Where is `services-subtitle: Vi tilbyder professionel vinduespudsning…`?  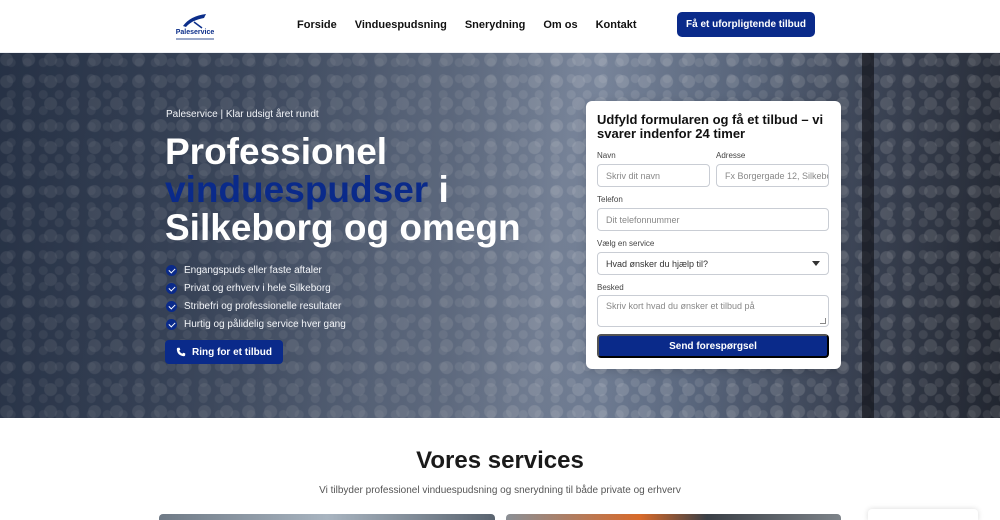
services-subtitle: Vi tilbyder professionel vinduespudsning… is located at coordinates (500, 490).